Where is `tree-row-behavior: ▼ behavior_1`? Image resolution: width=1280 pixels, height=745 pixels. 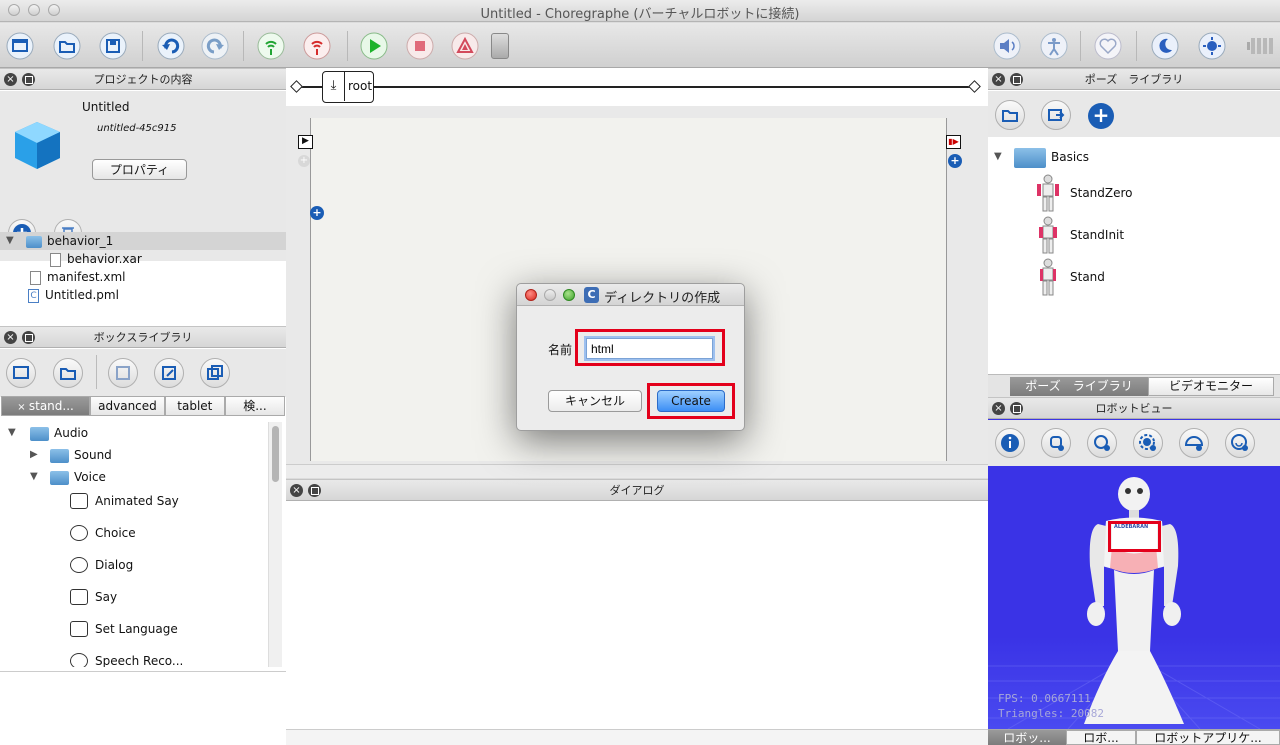 tree-row-behavior: ▼ behavior_1 is located at coordinates (143, 241).